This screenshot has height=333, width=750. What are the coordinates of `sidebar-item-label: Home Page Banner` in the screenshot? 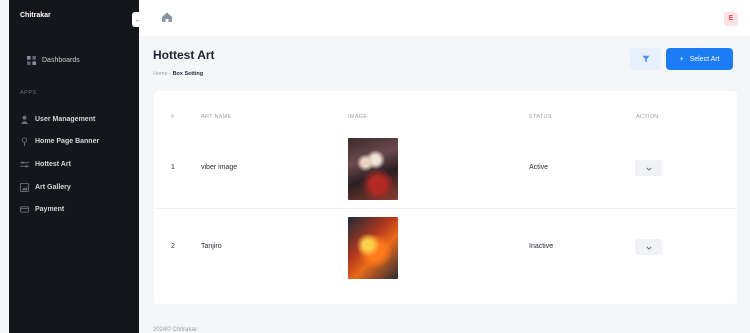 It's located at (67, 142).